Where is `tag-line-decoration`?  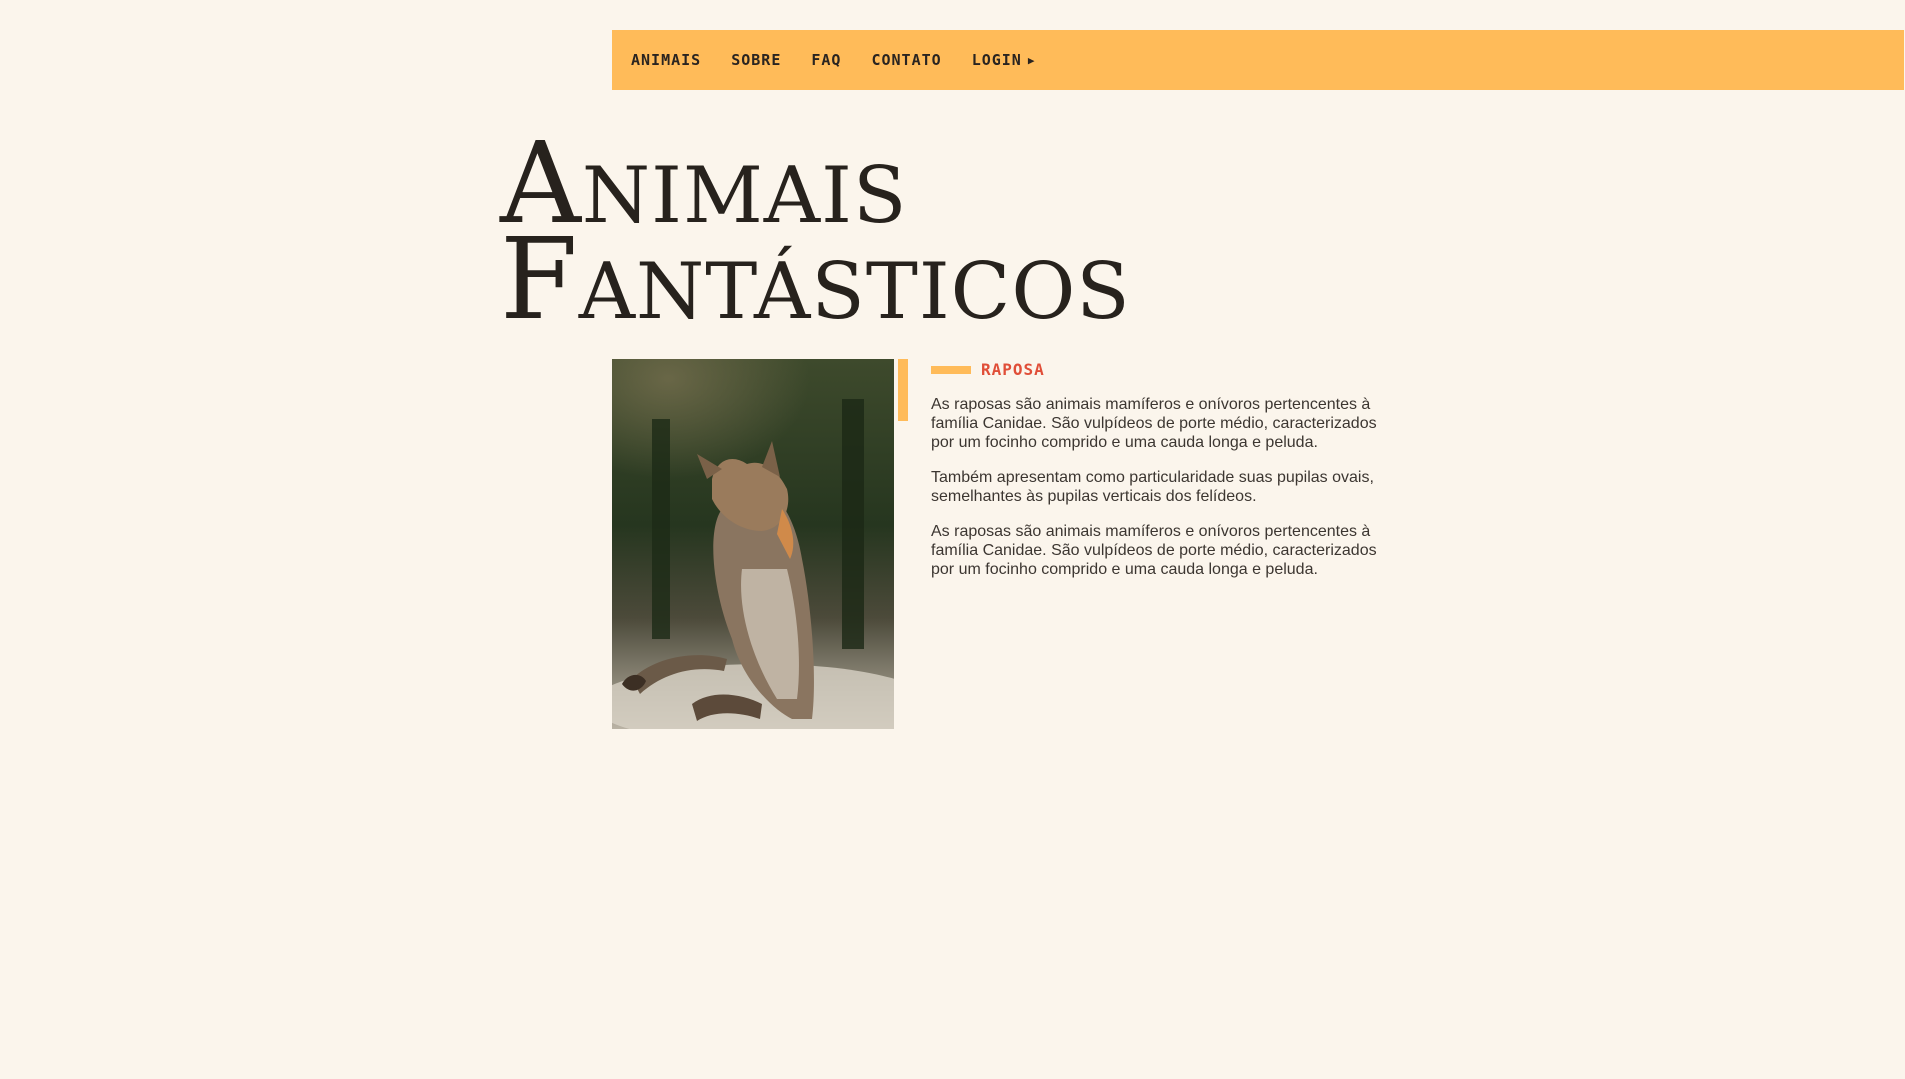
tag-line-decoration is located at coordinates (951, 369).